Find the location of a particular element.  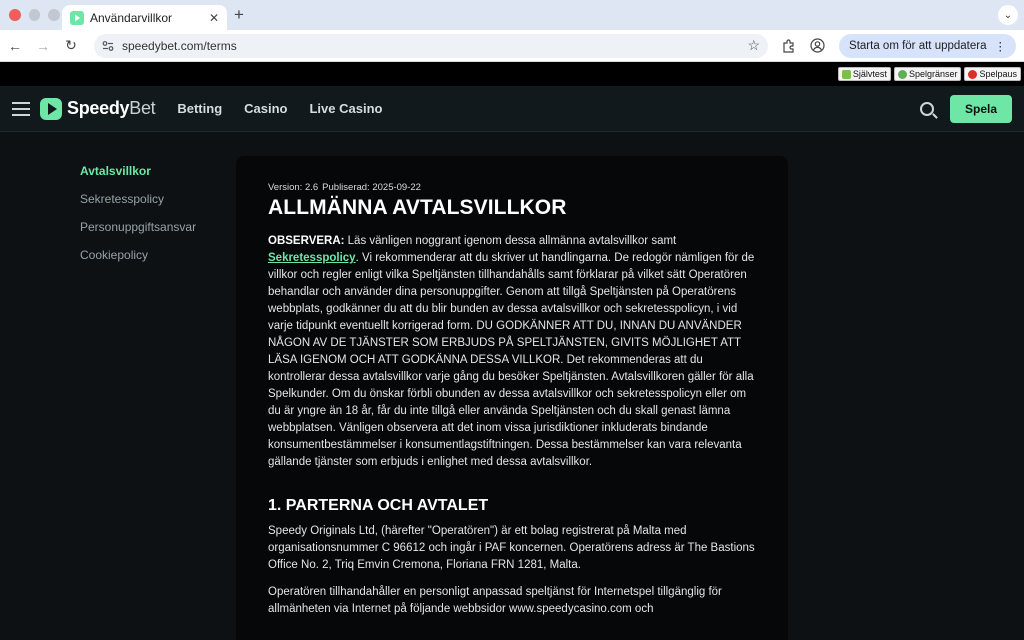

sidebar-item-personuppgiftsansvar: Personuppgiftsansvar is located at coordinates (138, 227).